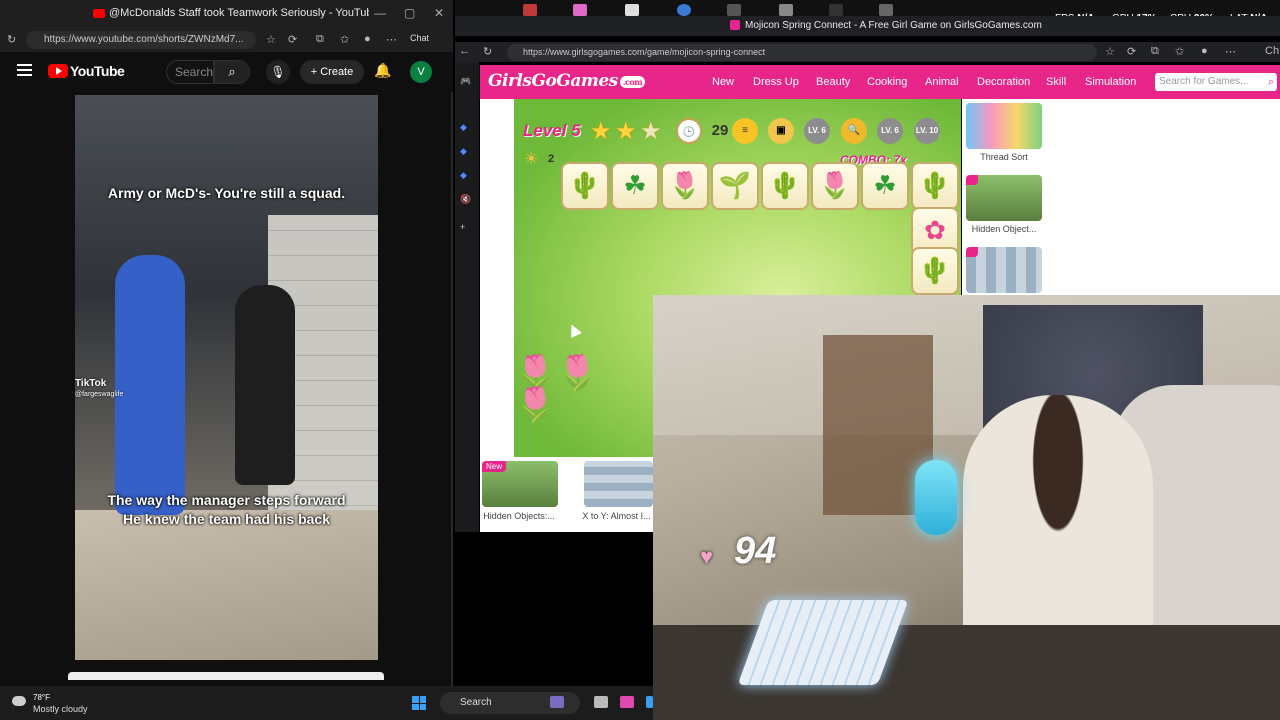 The height and width of the screenshot is (720, 1280). I want to click on nav-skill: Skill, so click(1056, 82).